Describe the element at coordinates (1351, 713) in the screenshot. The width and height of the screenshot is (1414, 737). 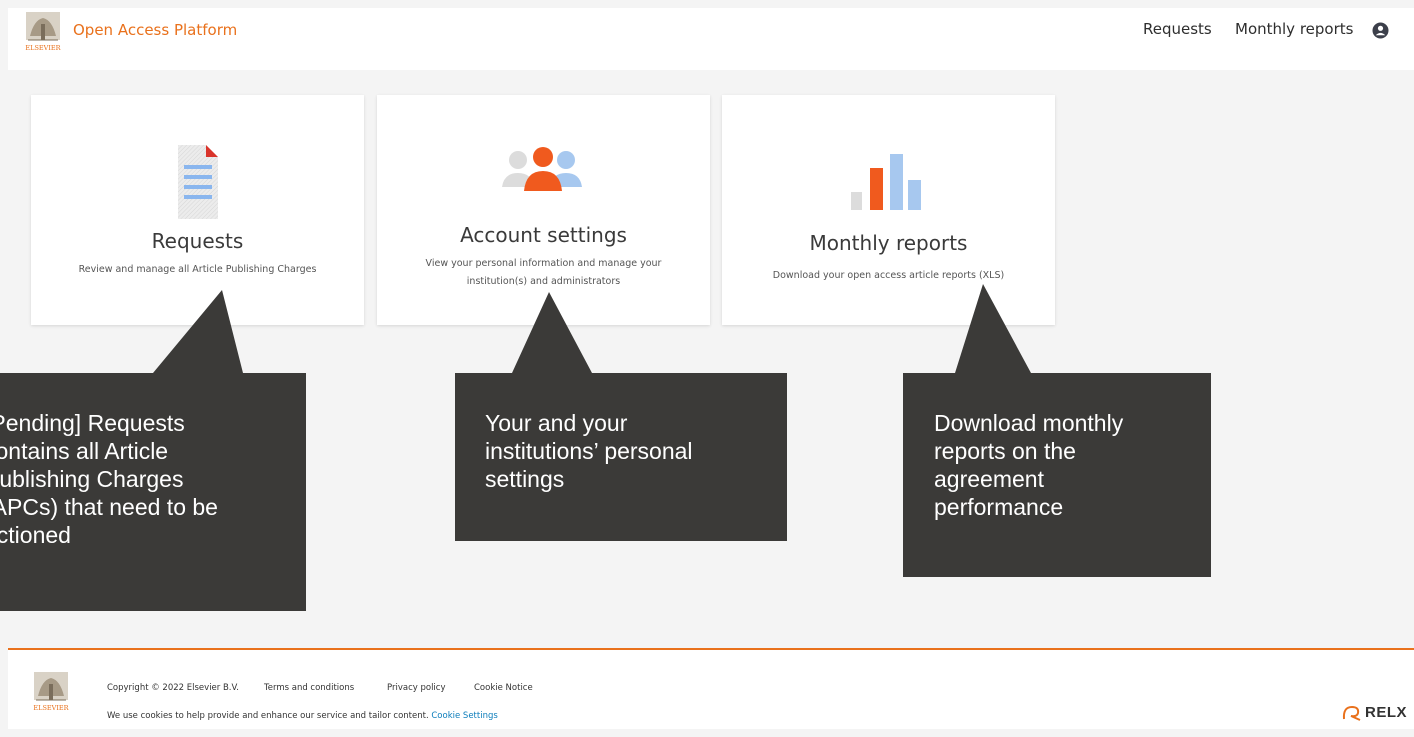
I see `relx-mark-icon` at that location.